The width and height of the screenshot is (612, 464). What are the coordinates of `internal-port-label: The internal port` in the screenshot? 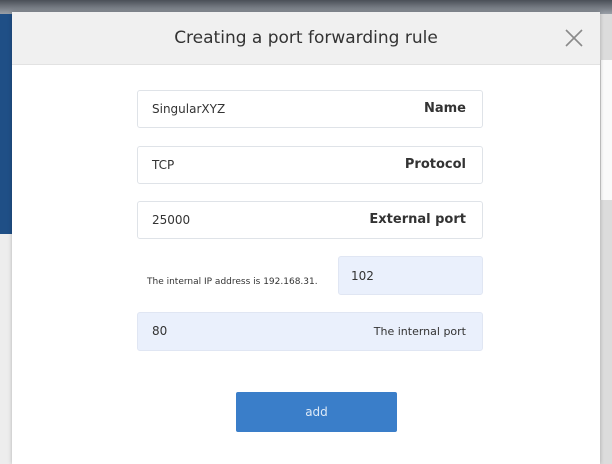 It's located at (419, 331).